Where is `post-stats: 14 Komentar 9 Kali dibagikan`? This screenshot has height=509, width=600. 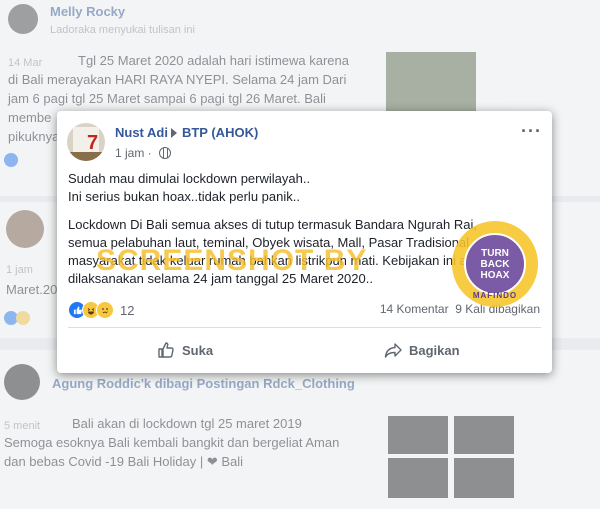 post-stats: 14 Komentar 9 Kali dibagikan is located at coordinates (460, 309).